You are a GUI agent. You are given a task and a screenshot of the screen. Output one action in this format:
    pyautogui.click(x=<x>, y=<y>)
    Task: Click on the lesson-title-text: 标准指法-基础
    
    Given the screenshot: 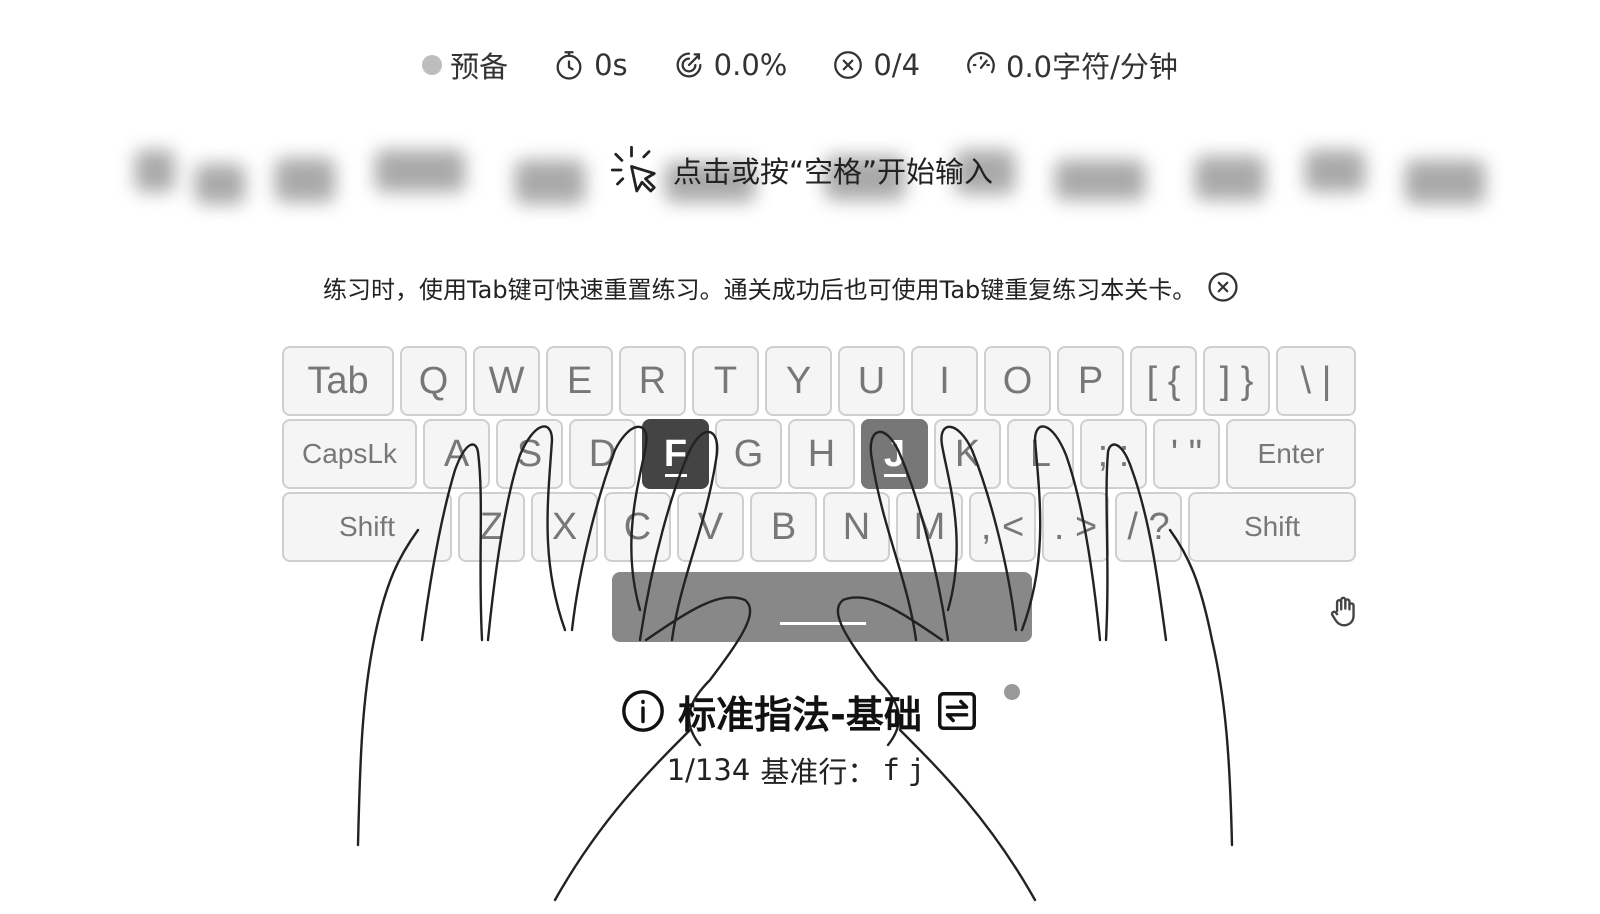 What is the action you would take?
    pyautogui.click(x=800, y=714)
    